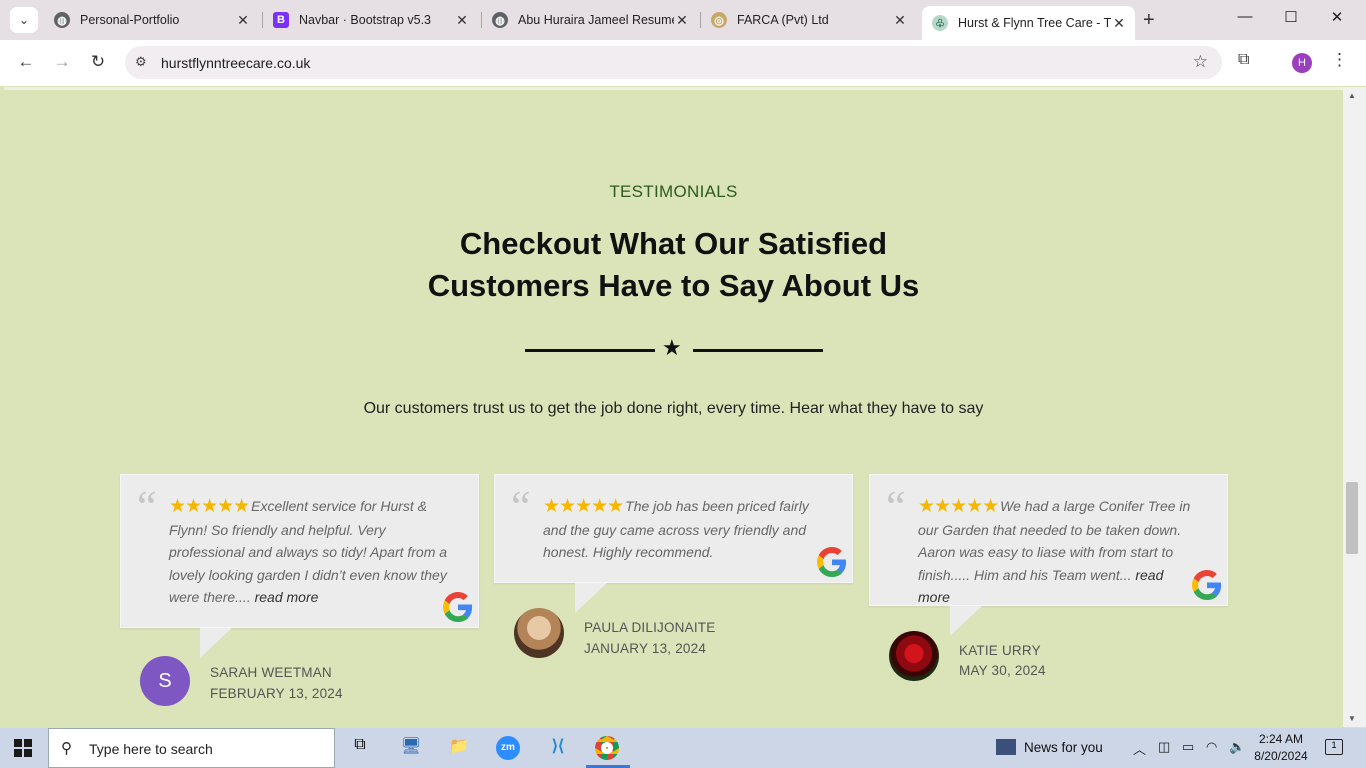 The height and width of the screenshot is (768, 1366). What do you see at coordinates (1139, 748) in the screenshot?
I see `chevron-up-icon: ︿` at bounding box center [1139, 748].